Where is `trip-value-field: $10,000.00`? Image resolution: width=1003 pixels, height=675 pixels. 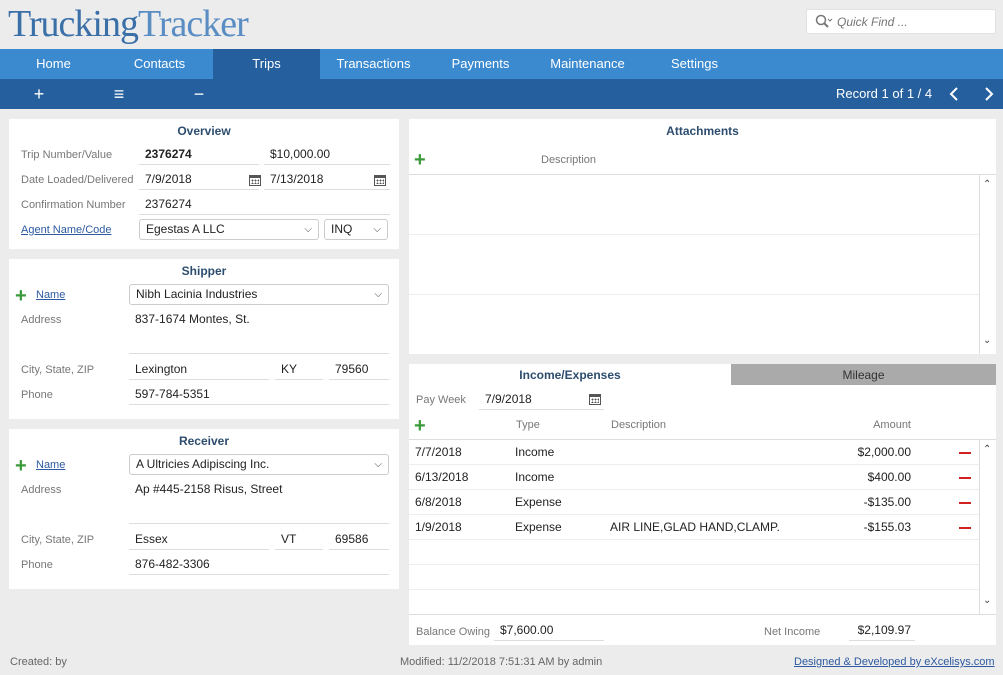 trip-value-field: $10,000.00 is located at coordinates (327, 155).